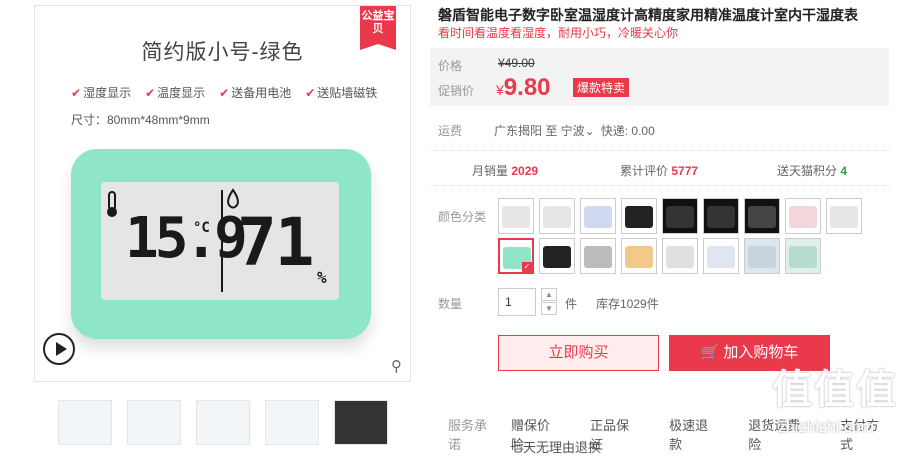 The image size is (919, 456). Describe the element at coordinates (222, 52) in the screenshot. I see `product-image-title: 简约版小号-绿色` at that location.